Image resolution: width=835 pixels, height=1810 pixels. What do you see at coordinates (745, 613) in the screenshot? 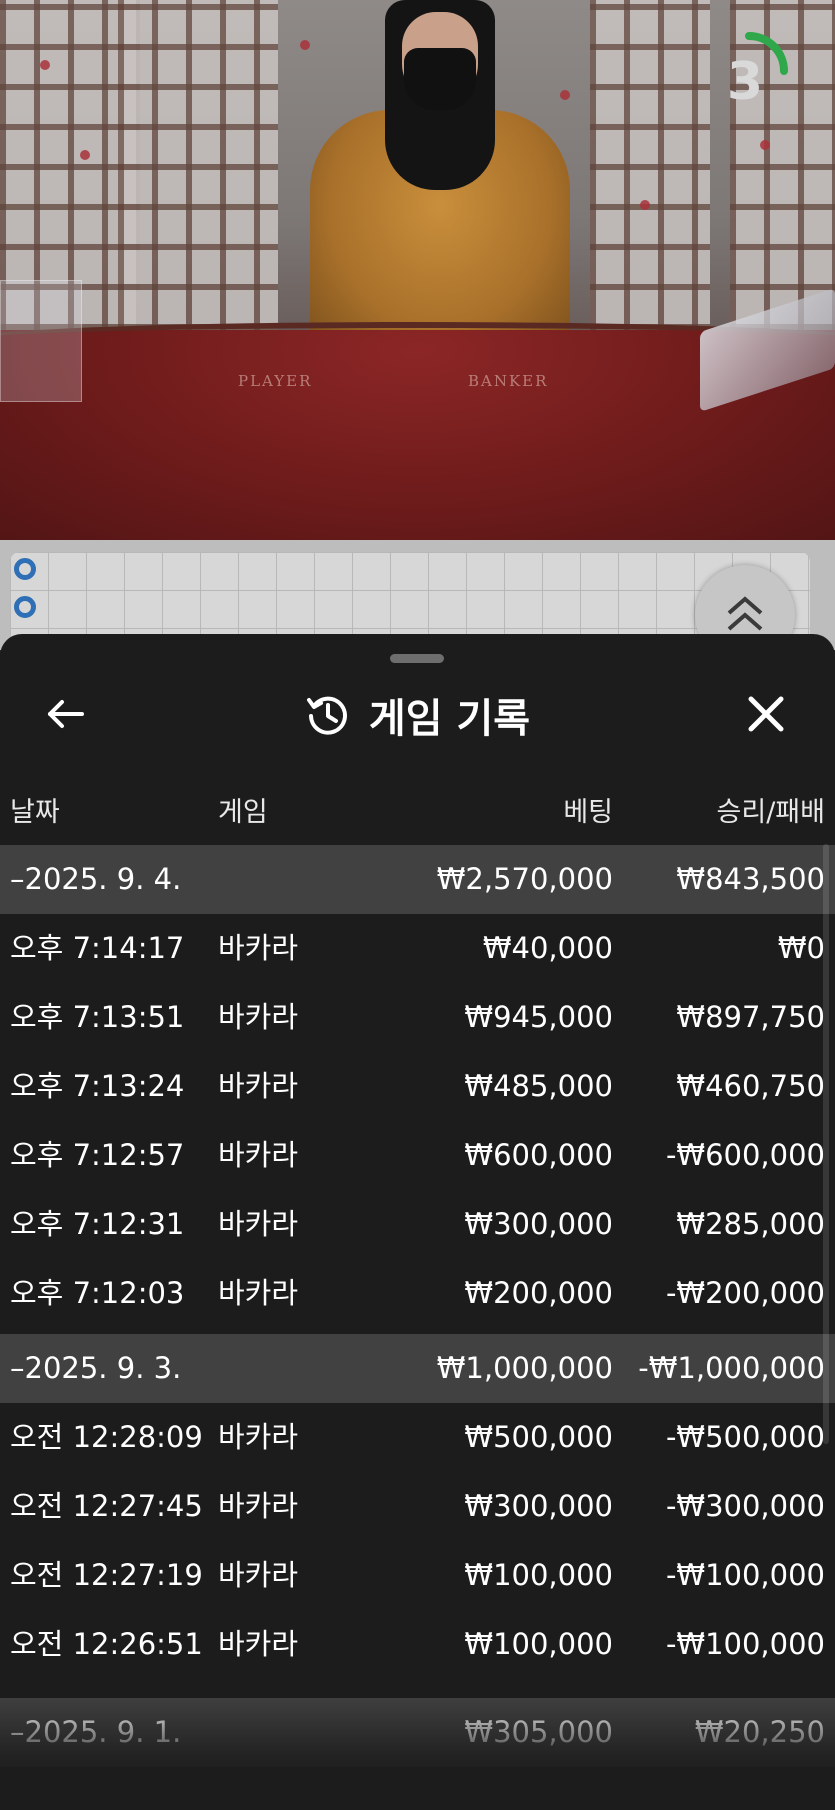
I see `chevron-double-up-icon` at bounding box center [745, 613].